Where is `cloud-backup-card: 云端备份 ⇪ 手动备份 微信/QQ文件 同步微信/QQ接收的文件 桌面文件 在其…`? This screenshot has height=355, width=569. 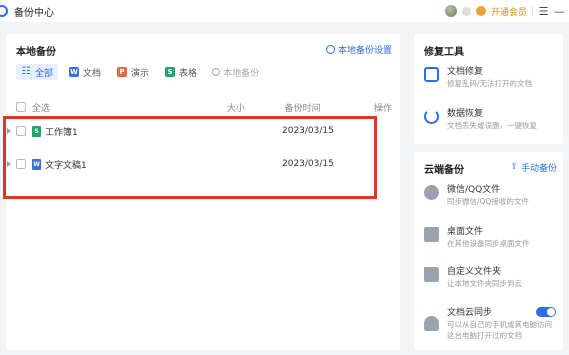
cloud-backup-card: 云端备份 ⇪ 手动备份 微信/QQ文件 同步微信/QQ接收的文件 桌面文件 在其… is located at coordinates (488, 251).